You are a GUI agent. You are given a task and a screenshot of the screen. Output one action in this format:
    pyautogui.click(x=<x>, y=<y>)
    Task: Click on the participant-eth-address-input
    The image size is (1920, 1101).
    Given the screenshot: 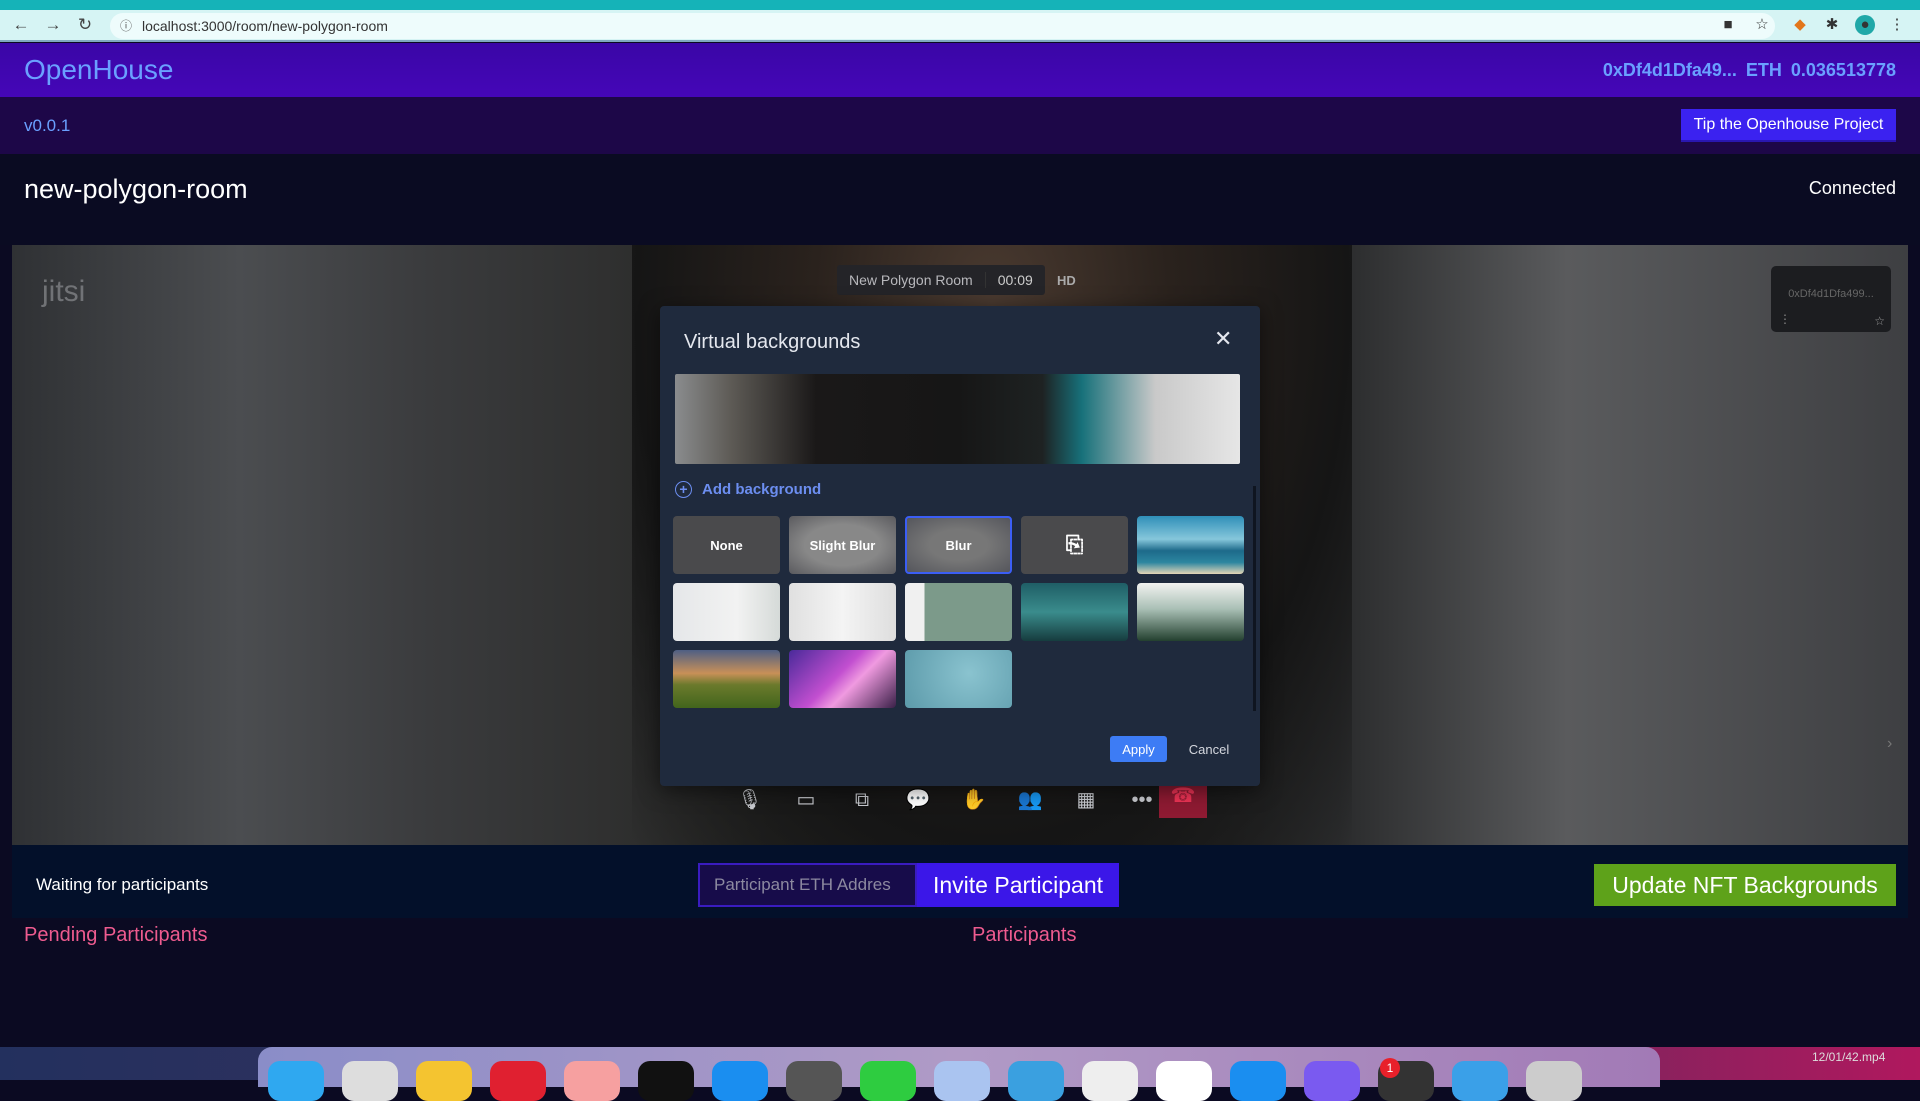 What is the action you would take?
    pyautogui.click(x=807, y=885)
    